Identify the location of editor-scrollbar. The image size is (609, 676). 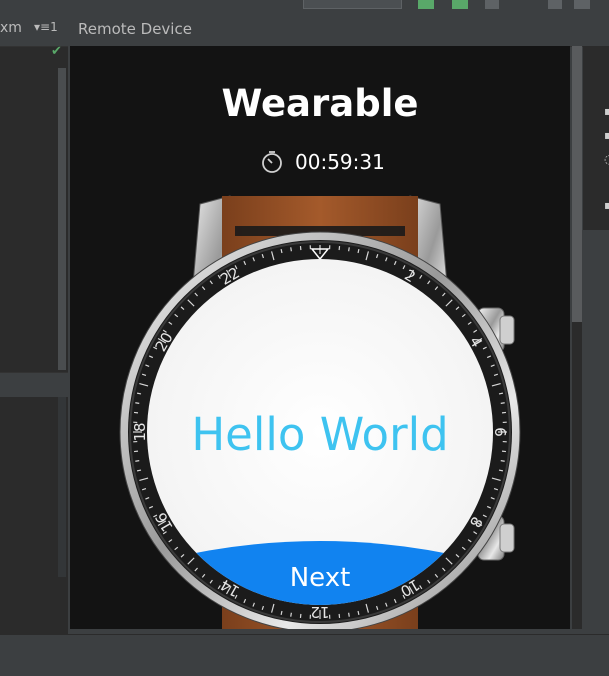
(62, 219).